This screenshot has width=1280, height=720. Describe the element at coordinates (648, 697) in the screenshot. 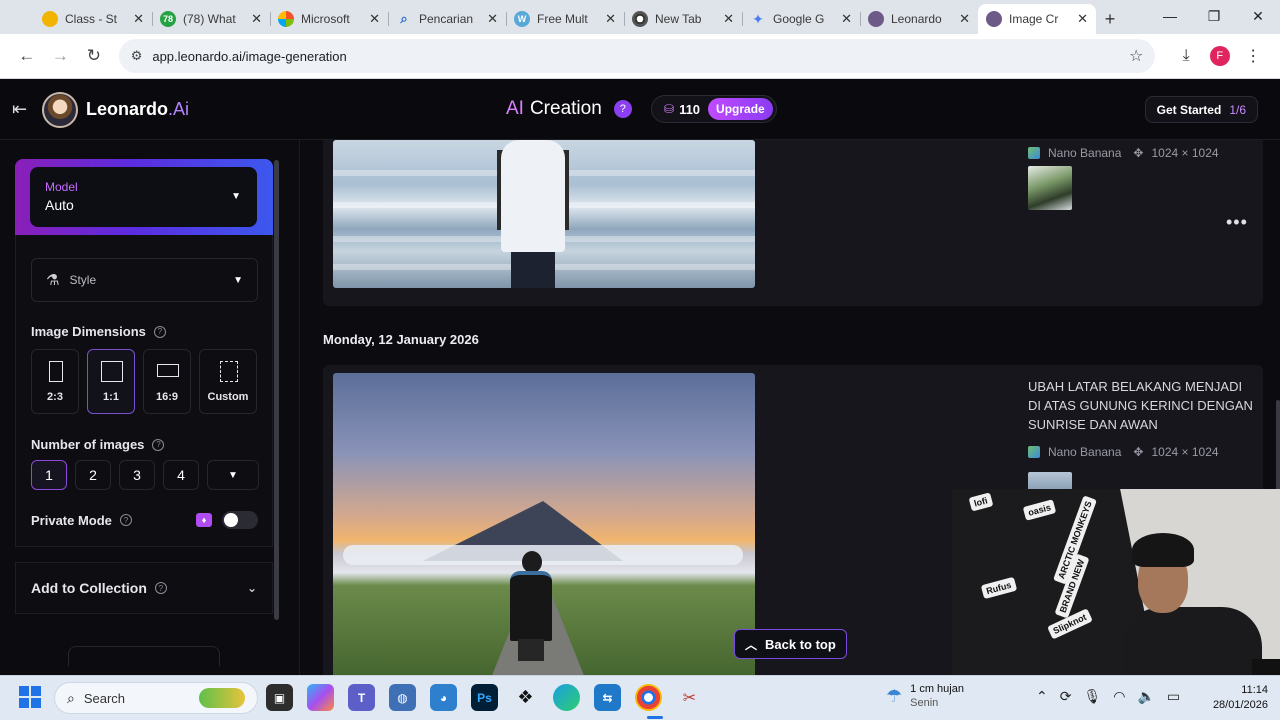

I see `chrome-taskbar-icon` at that location.